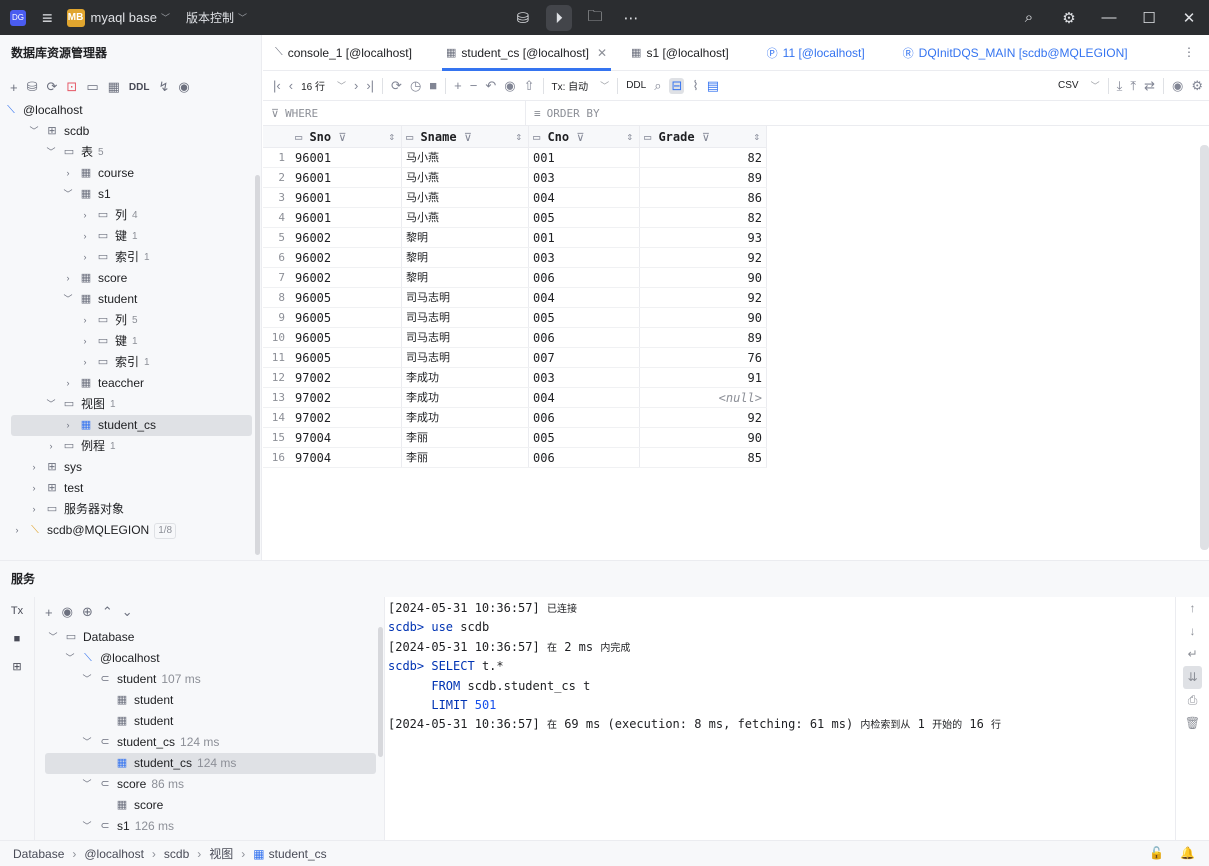 The height and width of the screenshot is (866, 1209). What do you see at coordinates (703, 357) in the screenshot?
I see `cell-grade: 76` at bounding box center [703, 357].